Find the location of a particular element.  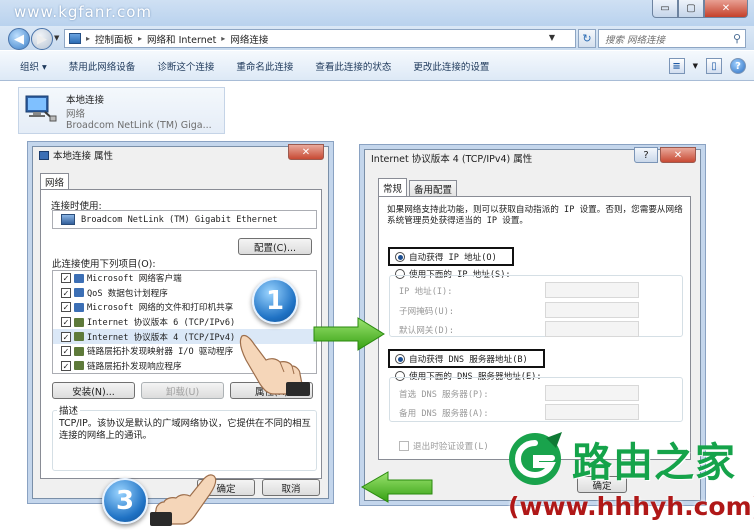

view-dropdown-icon: ▼ is located at coordinates (695, 66).